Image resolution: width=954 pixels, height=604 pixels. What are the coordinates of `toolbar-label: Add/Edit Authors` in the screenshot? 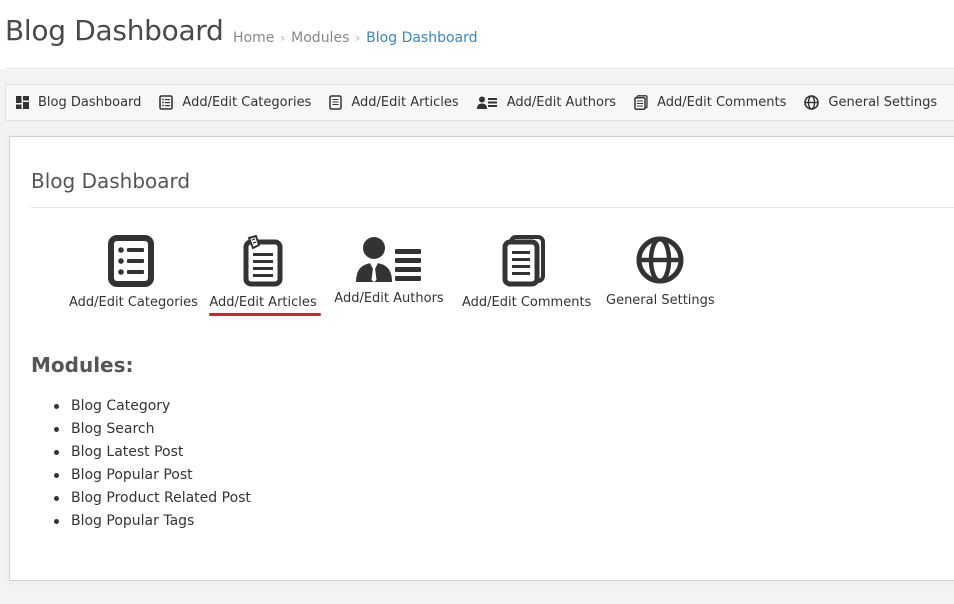 It's located at (561, 102).